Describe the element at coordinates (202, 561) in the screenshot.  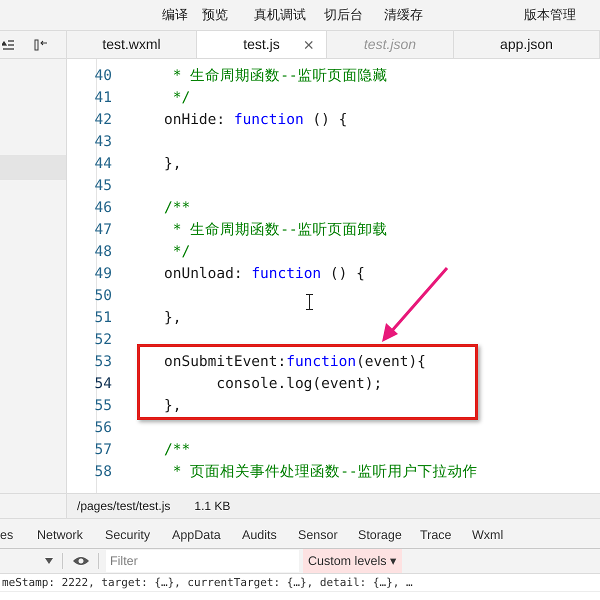
I see `filter-field: Filter` at that location.